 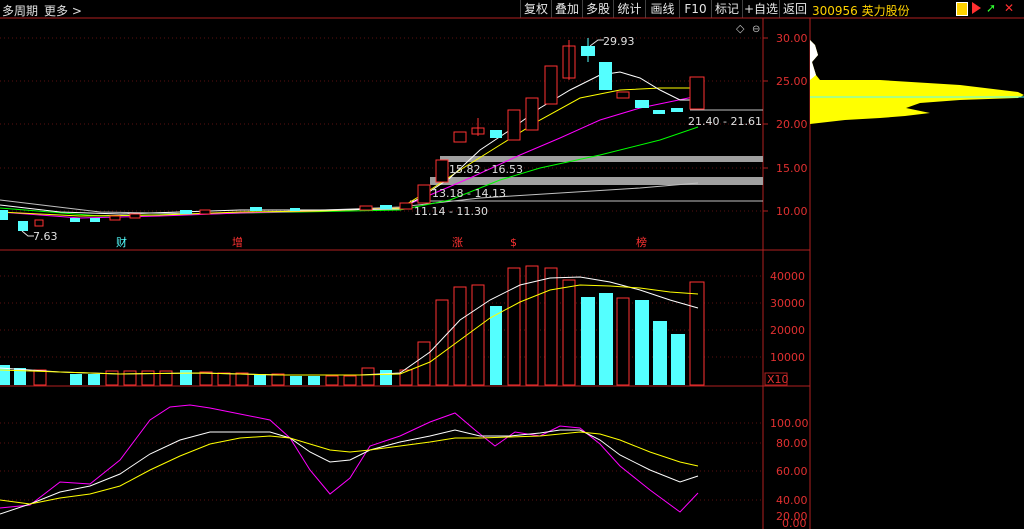 I want to click on price-tick: 20.00, so click(x=792, y=124).